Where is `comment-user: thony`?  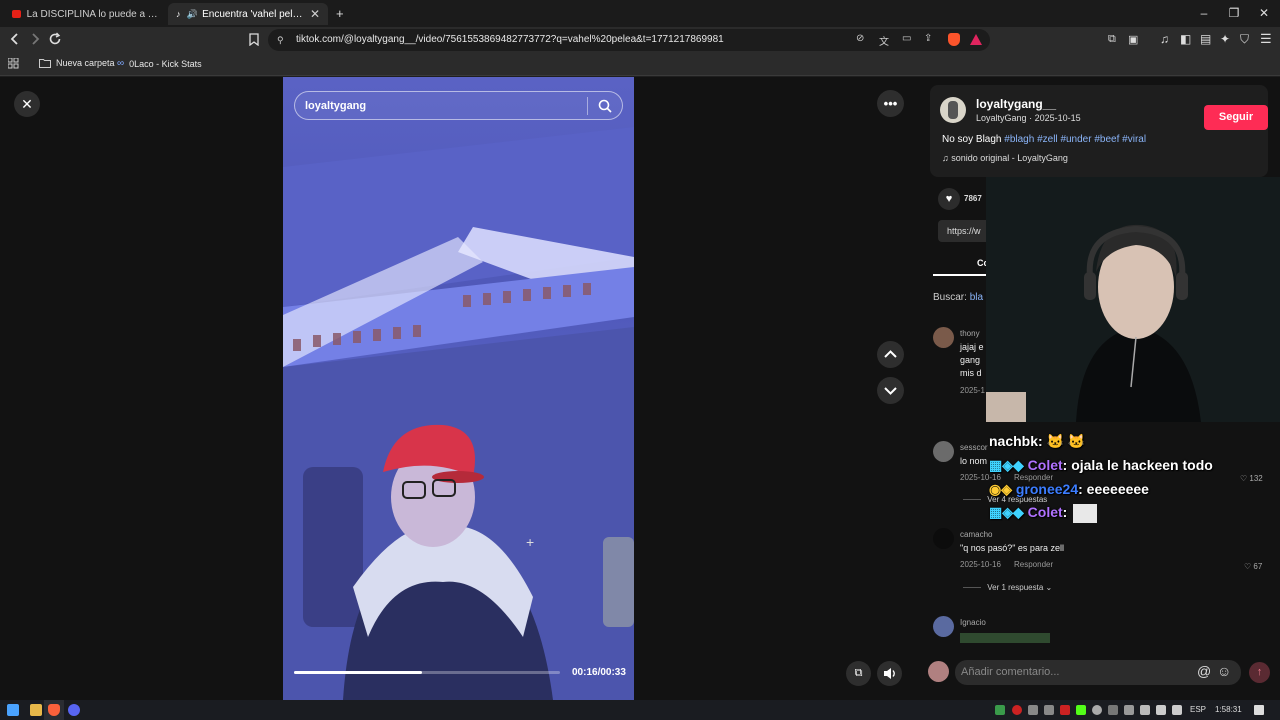 comment-user: thony is located at coordinates (970, 333).